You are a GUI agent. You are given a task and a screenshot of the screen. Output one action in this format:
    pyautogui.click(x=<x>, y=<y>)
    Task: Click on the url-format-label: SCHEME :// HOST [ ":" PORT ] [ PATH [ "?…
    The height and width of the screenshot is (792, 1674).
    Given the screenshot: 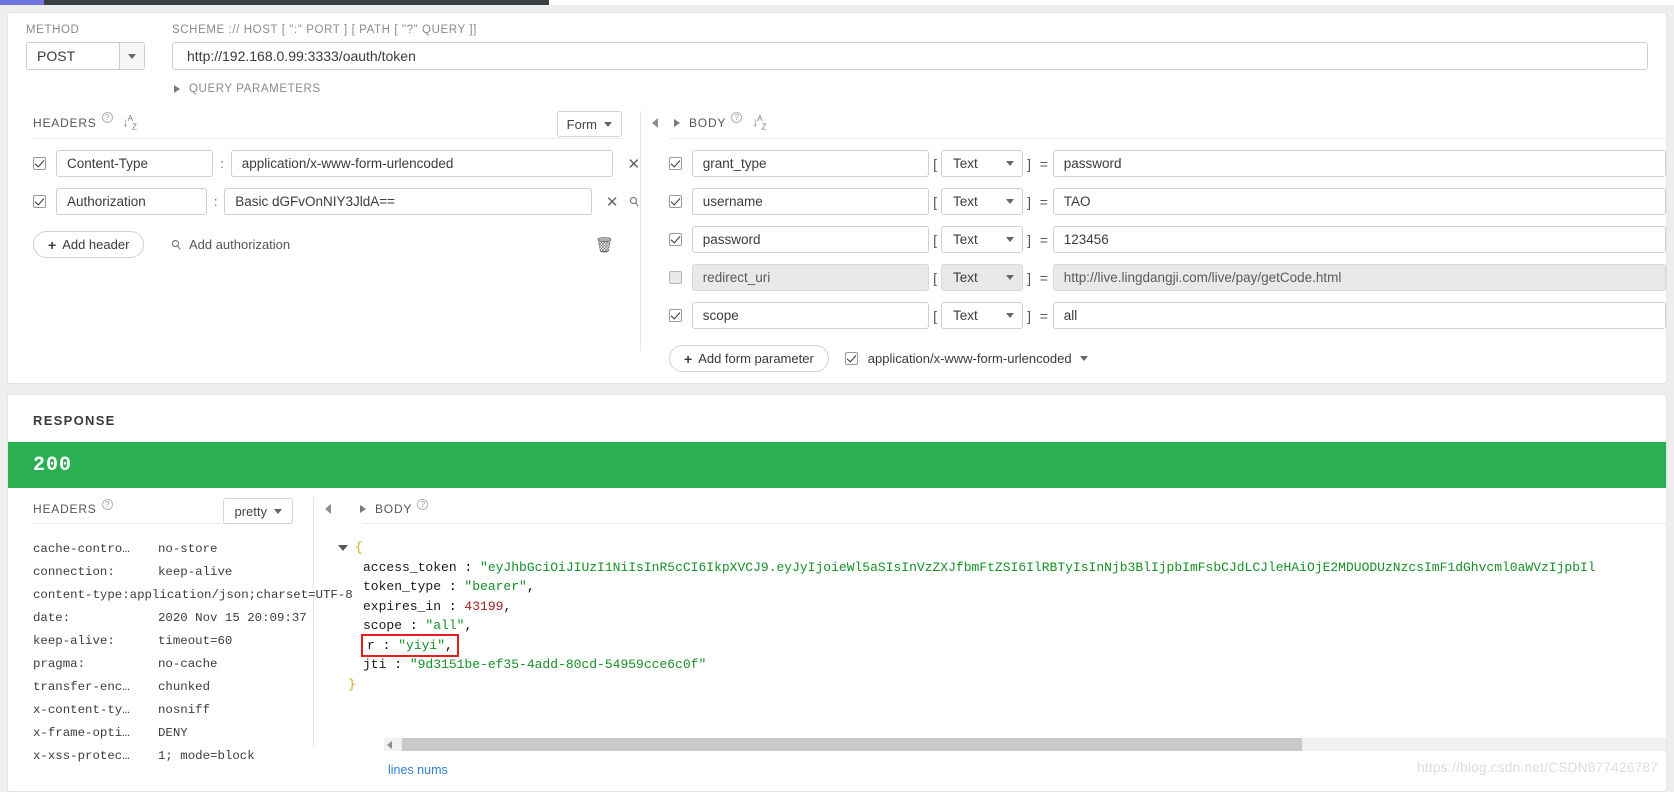 What is the action you would take?
    pyautogui.click(x=324, y=30)
    